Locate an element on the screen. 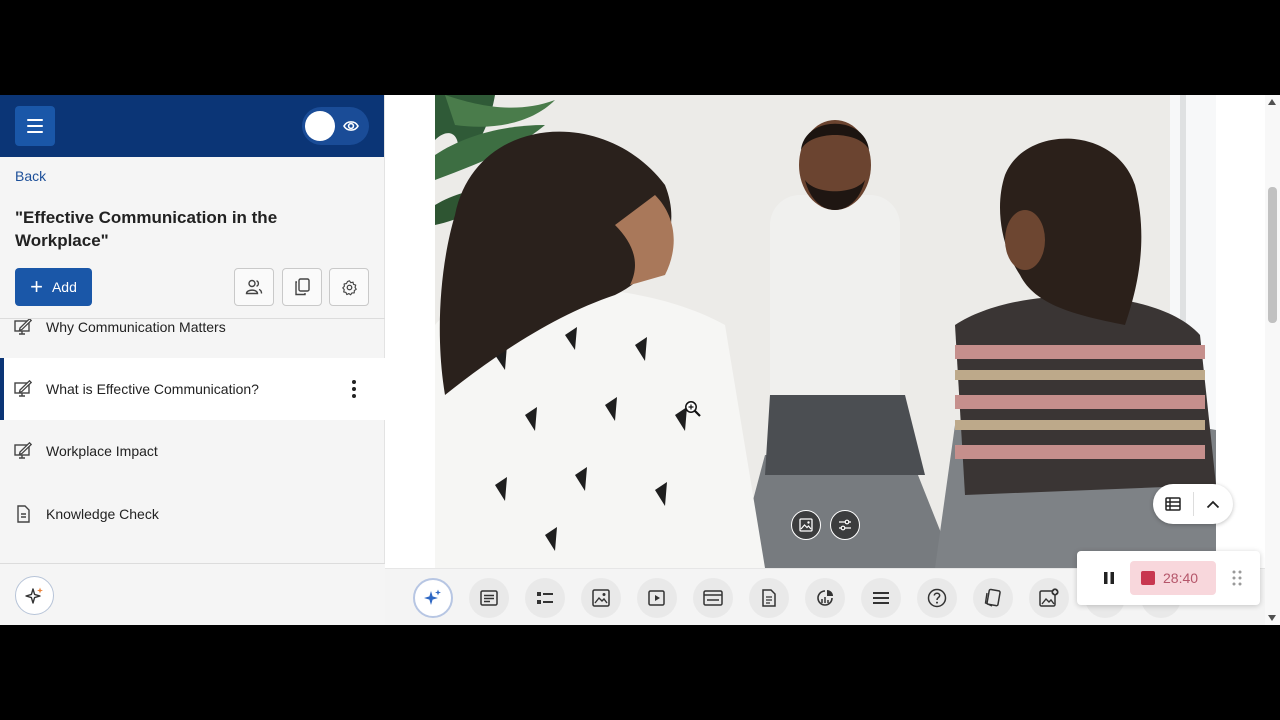  sidebar-header is located at coordinates (192, 126).